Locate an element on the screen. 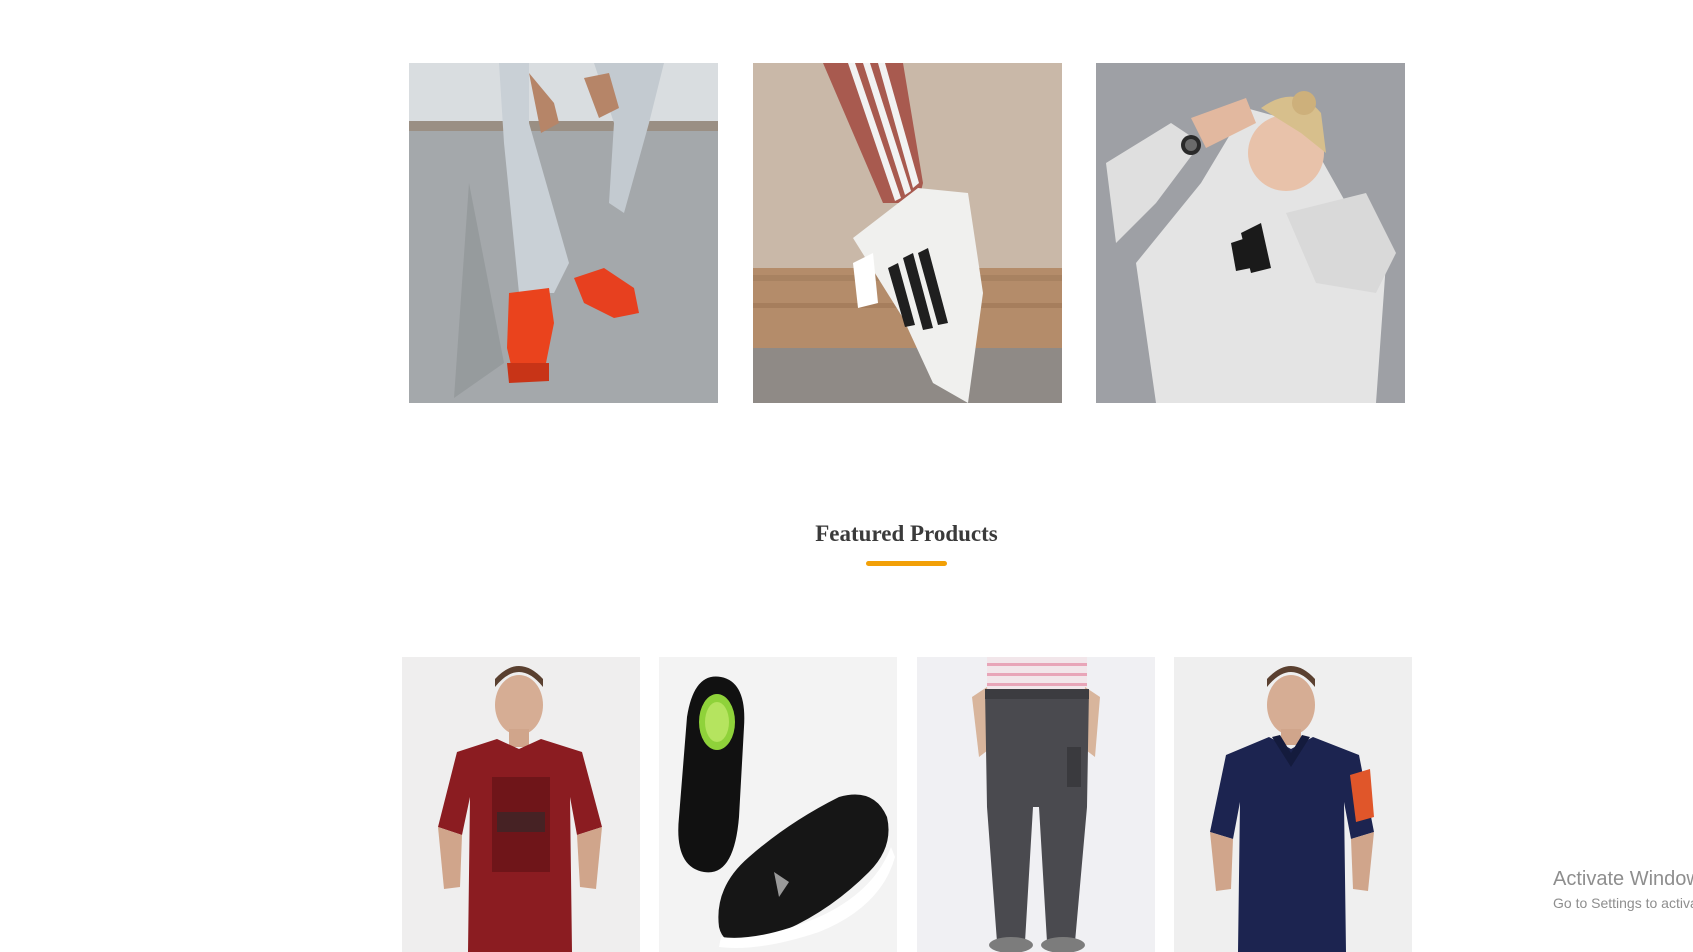 The image size is (1693, 952). product-card-navy-polo is located at coordinates (1293, 804).